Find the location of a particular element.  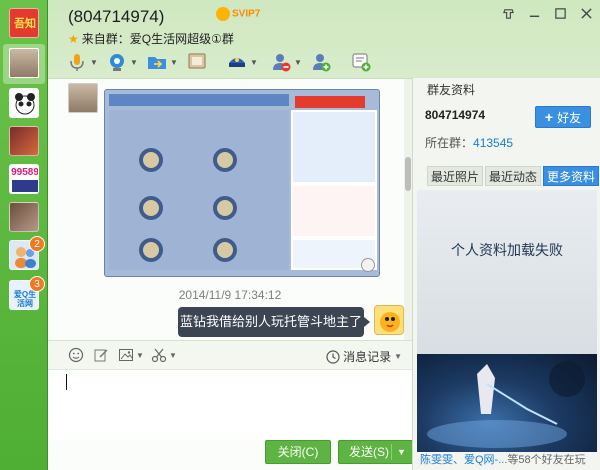

add-friend-button: + 好友 is located at coordinates (563, 117).